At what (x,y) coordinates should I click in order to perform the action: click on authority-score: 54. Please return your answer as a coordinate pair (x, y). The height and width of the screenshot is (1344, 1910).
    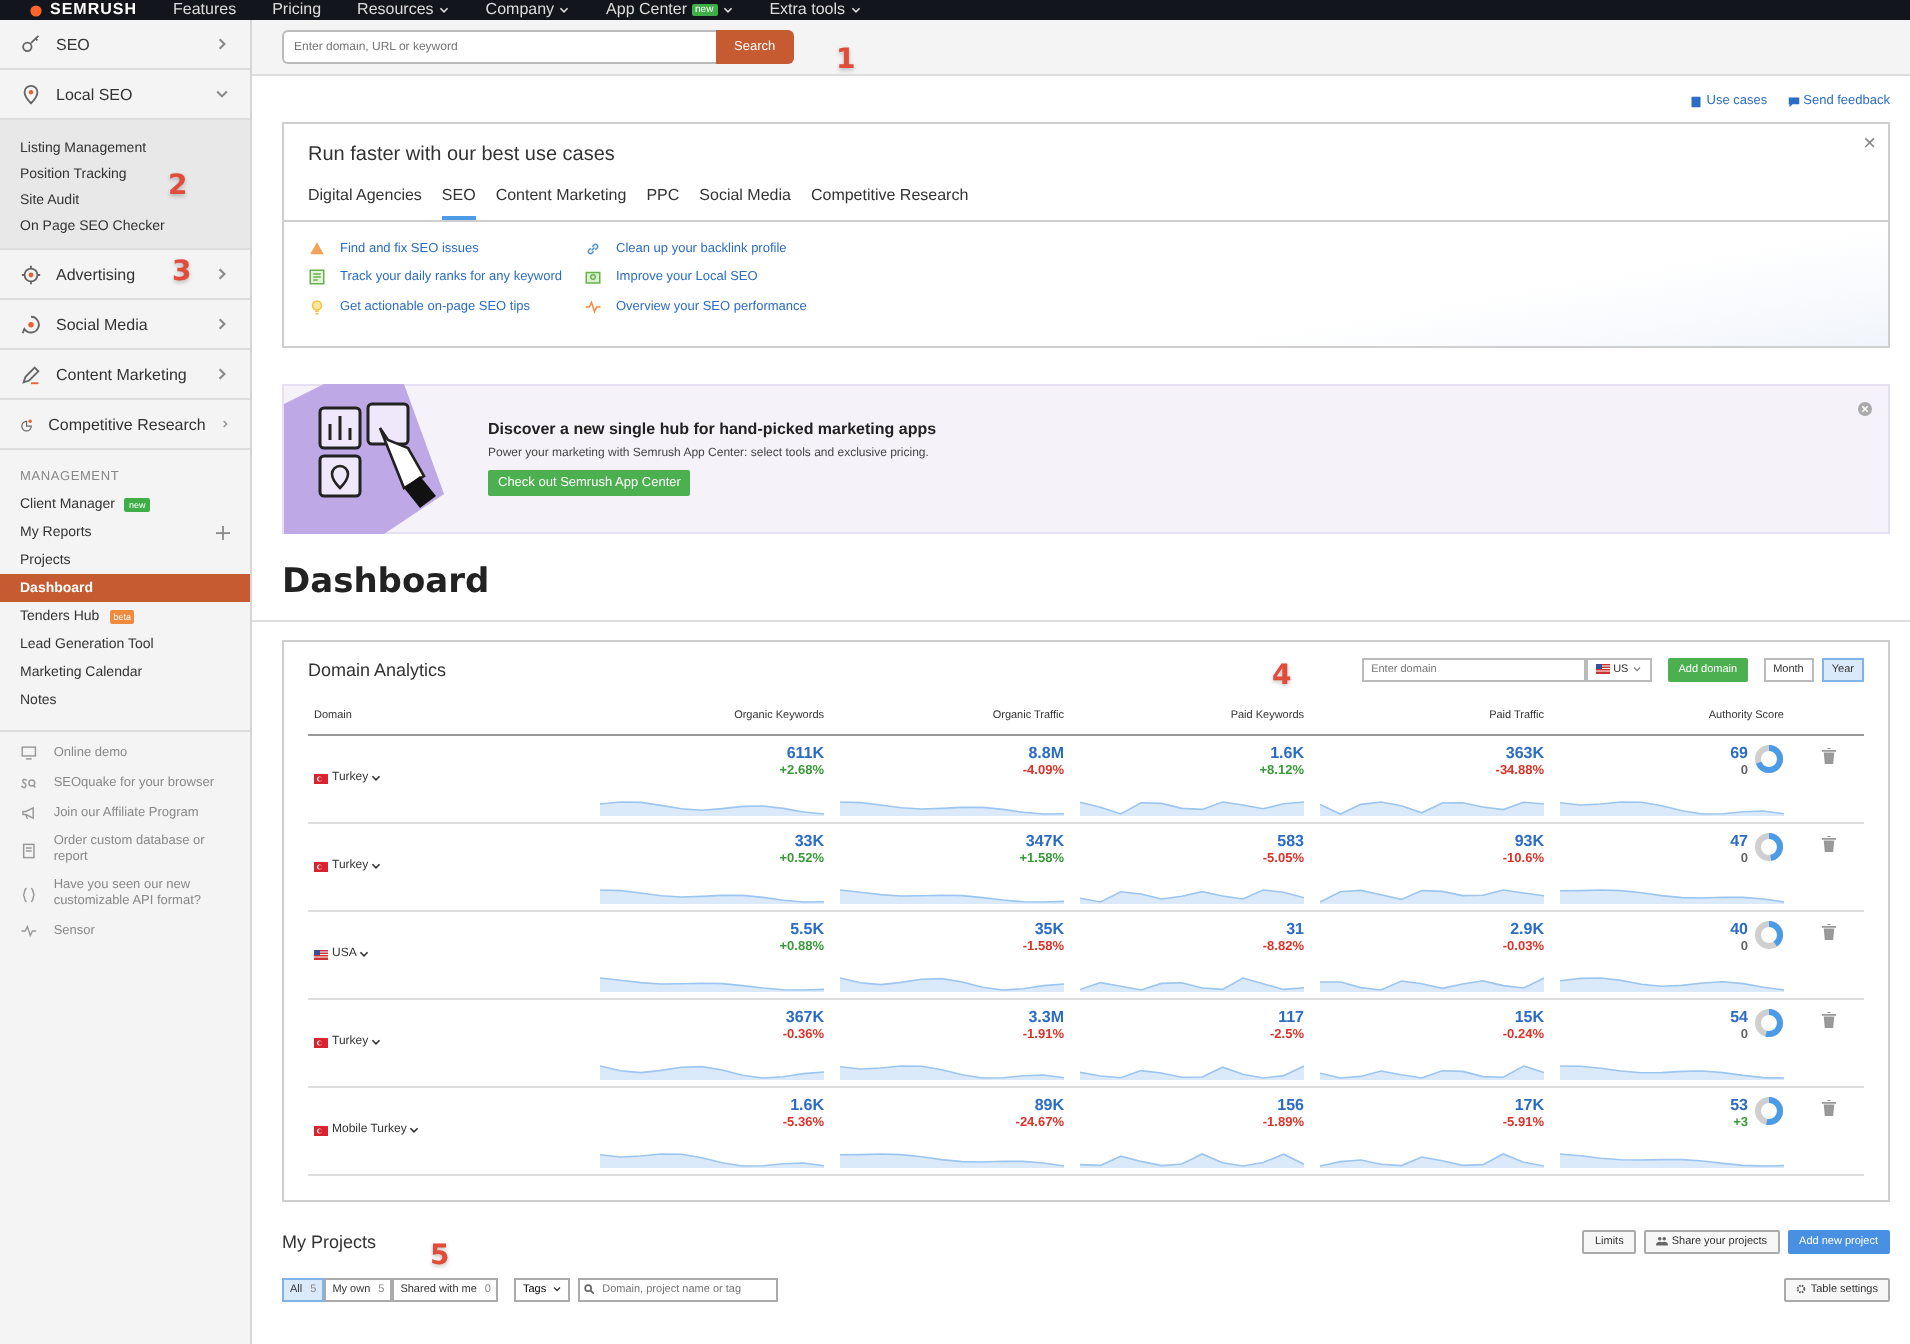
    Looking at the image, I should click on (1739, 1016).